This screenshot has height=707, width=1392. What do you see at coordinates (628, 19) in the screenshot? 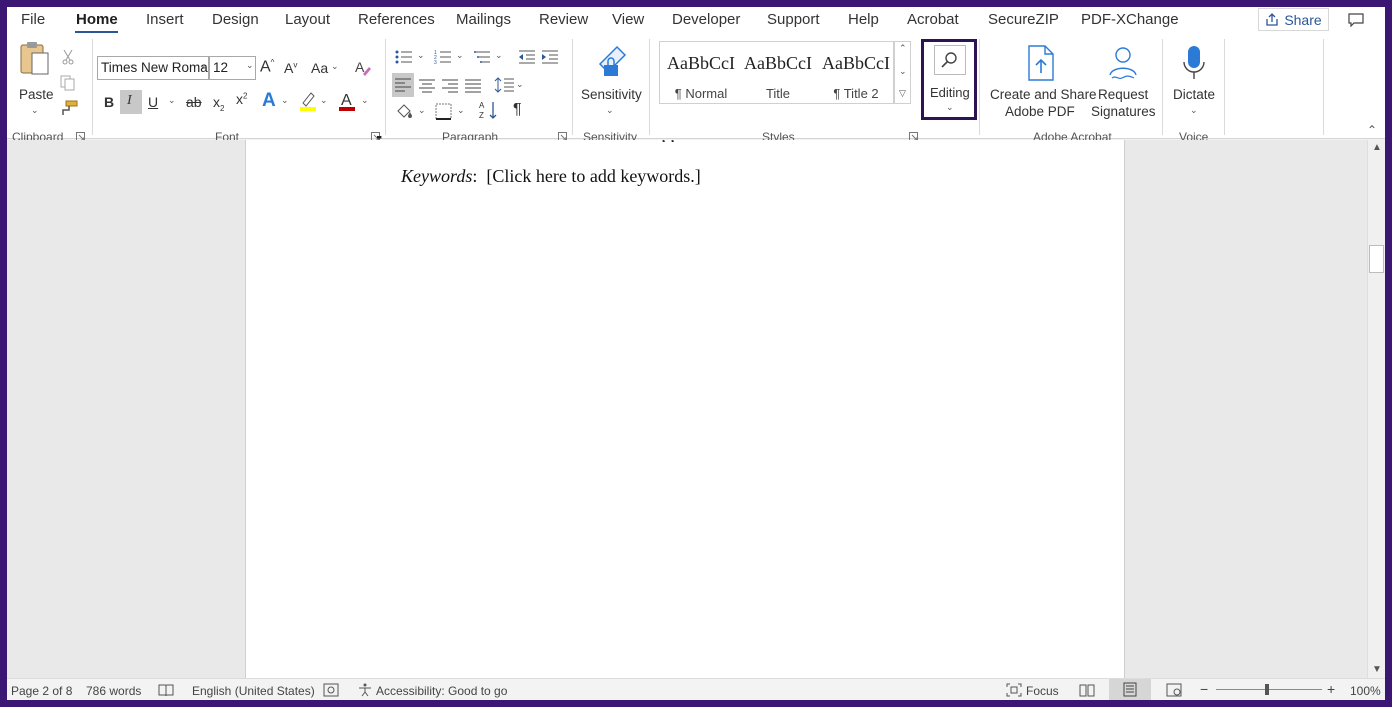
I see `tab-view: View` at bounding box center [628, 19].